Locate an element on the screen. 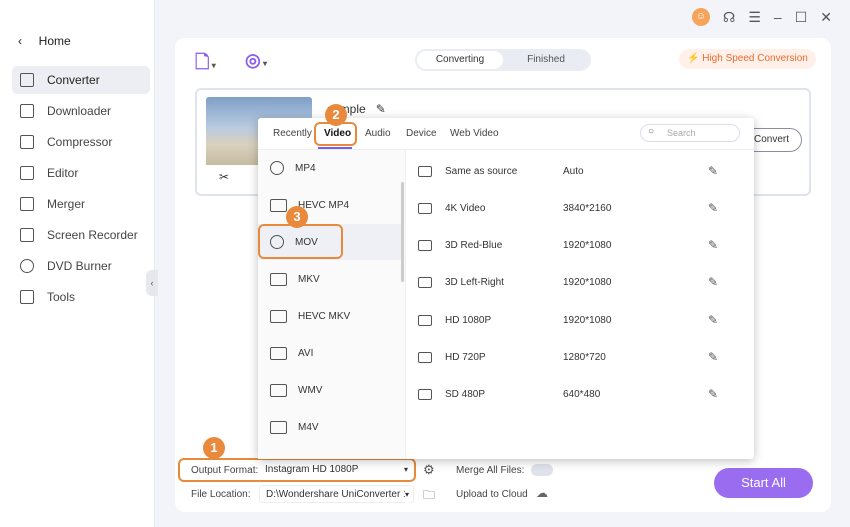 The image size is (850, 527). highlight-output-format is located at coordinates (297, 470).